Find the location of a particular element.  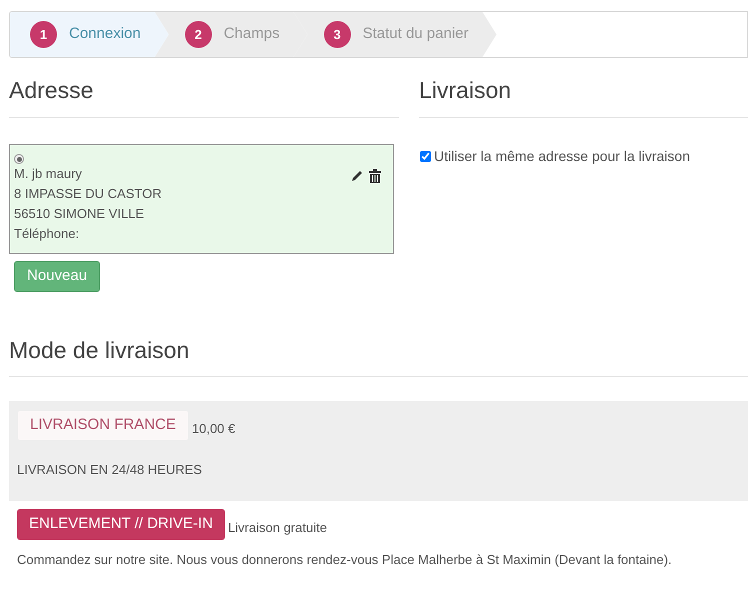

shipping-option-button: LIVRAISON FRANCE is located at coordinates (103, 425).